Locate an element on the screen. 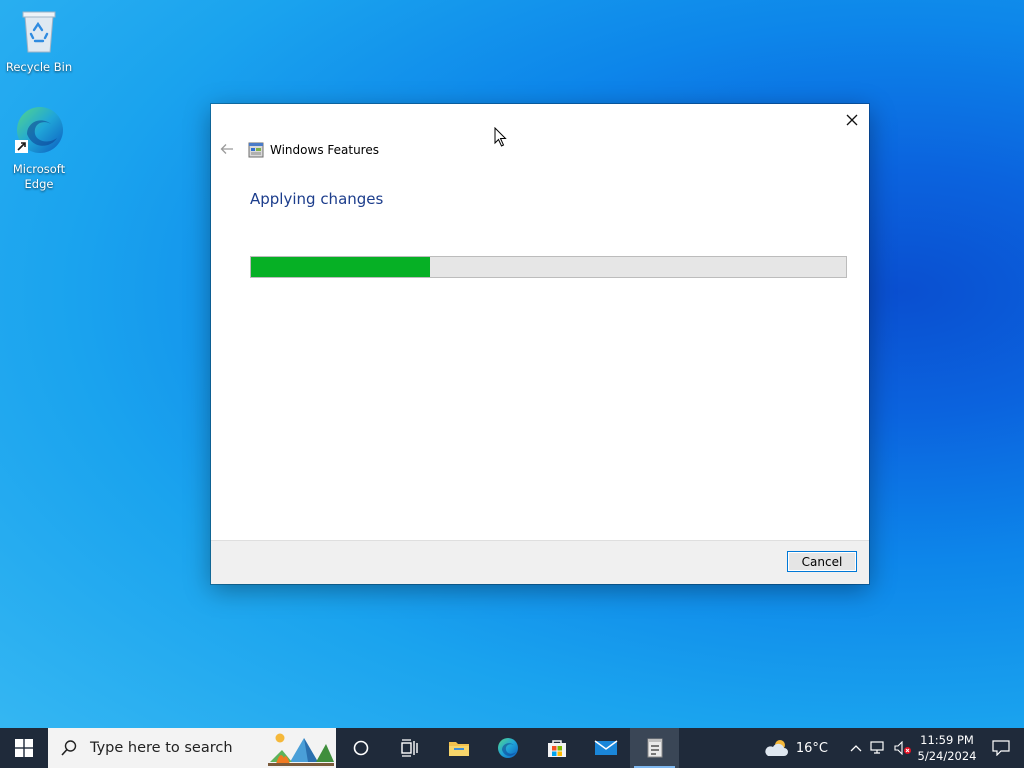 The image size is (1024, 768). file-explorer-icon is located at coordinates (458, 749).